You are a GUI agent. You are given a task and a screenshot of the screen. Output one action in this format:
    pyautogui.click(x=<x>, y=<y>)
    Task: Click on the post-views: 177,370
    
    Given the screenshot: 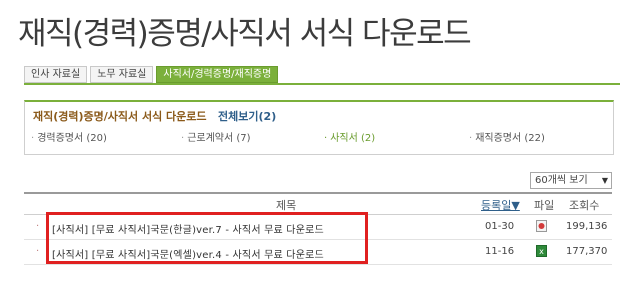 What is the action you would take?
    pyautogui.click(x=587, y=251)
    